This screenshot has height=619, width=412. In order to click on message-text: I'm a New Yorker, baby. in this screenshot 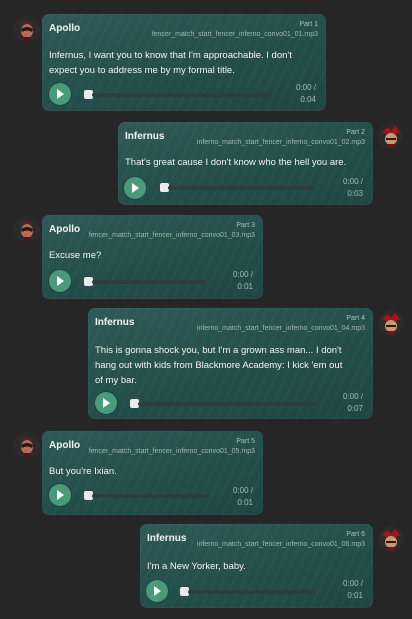, I will do `click(196, 566)`.